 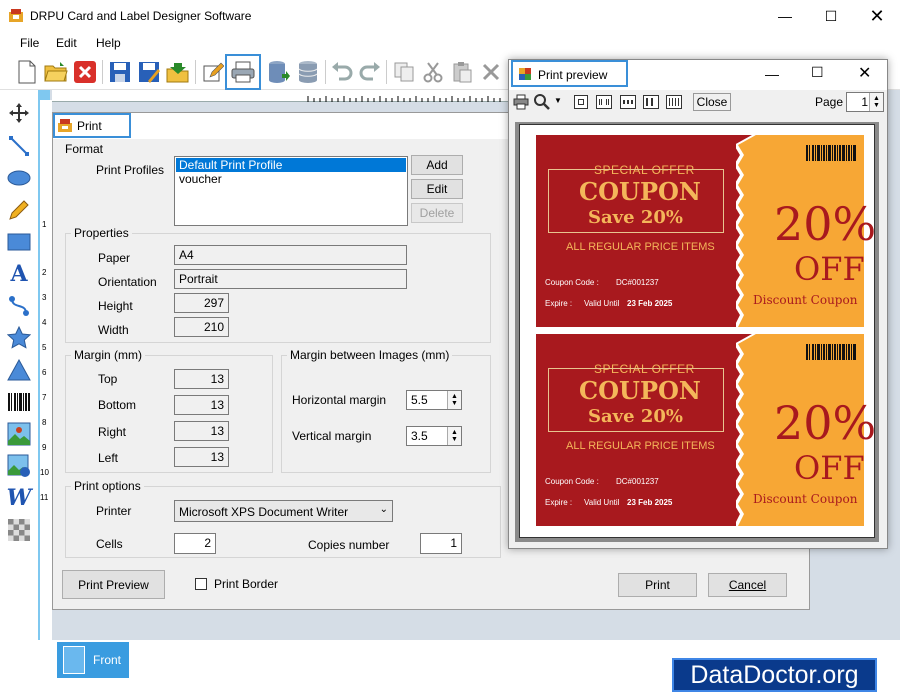 I want to click on star-tool-icon, so click(x=19, y=338).